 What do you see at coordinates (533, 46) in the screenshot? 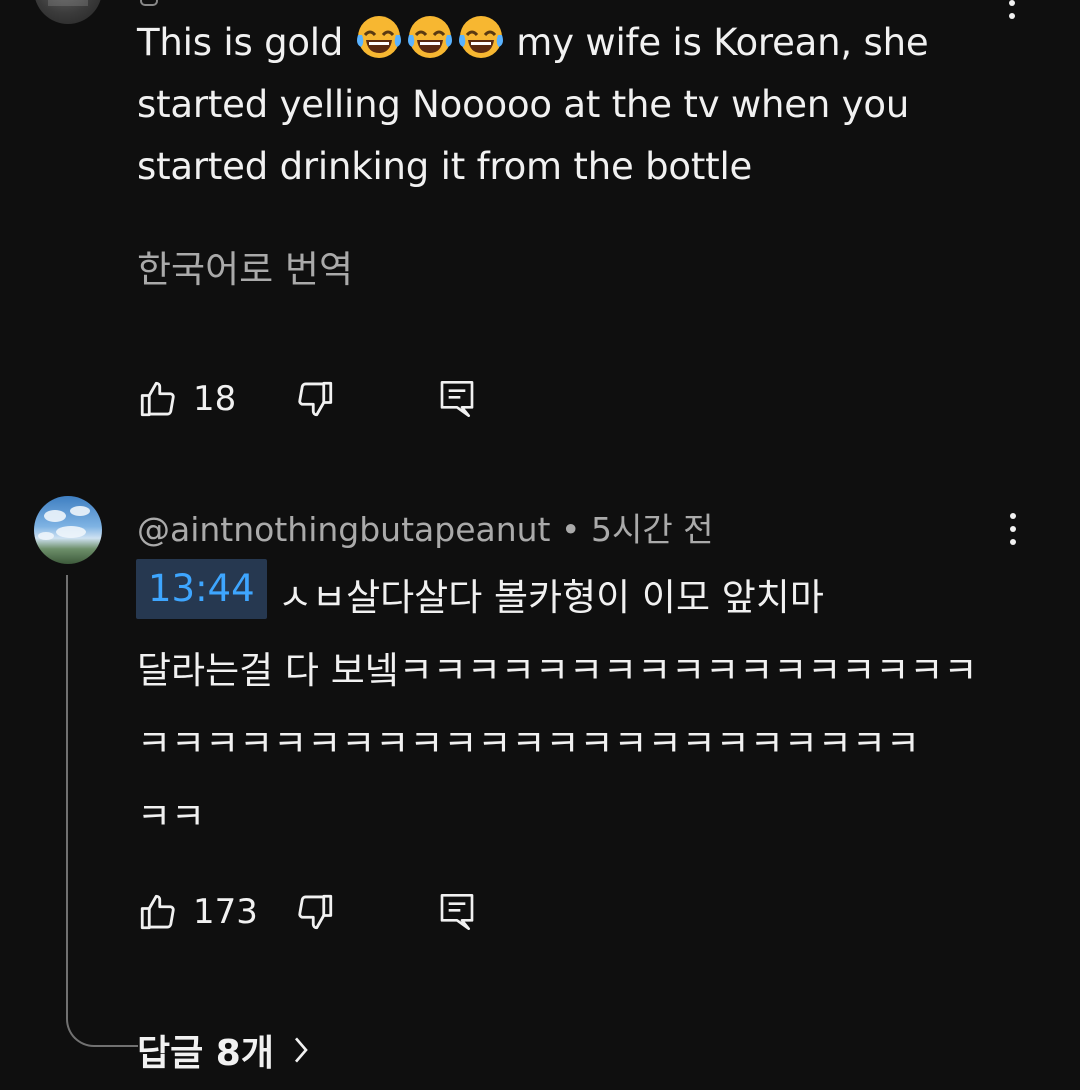
I see `comment-body-line: This is gold my wife is Korean, she` at bounding box center [533, 46].